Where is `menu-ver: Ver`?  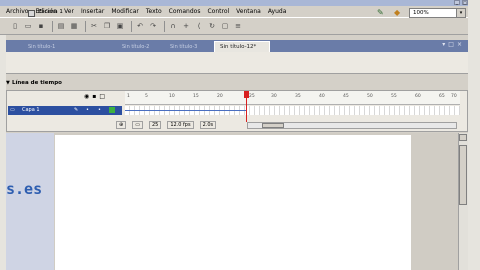
menu-ver: Ver is located at coordinates (69, 11).